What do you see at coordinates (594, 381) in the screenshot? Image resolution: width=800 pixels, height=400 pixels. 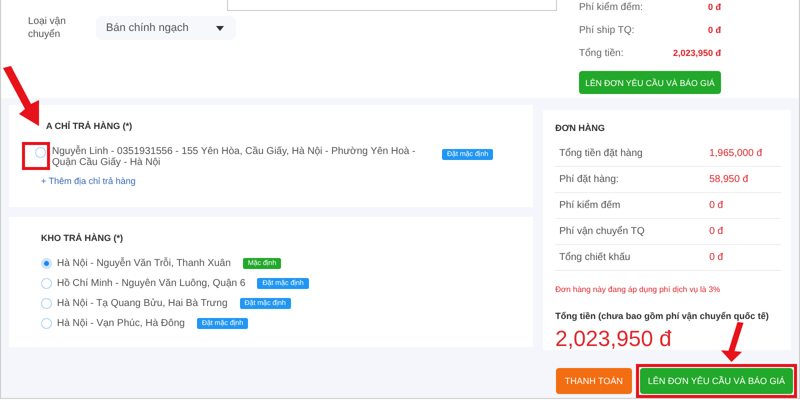 I see `pay-button: THANH TOÁN` at bounding box center [594, 381].